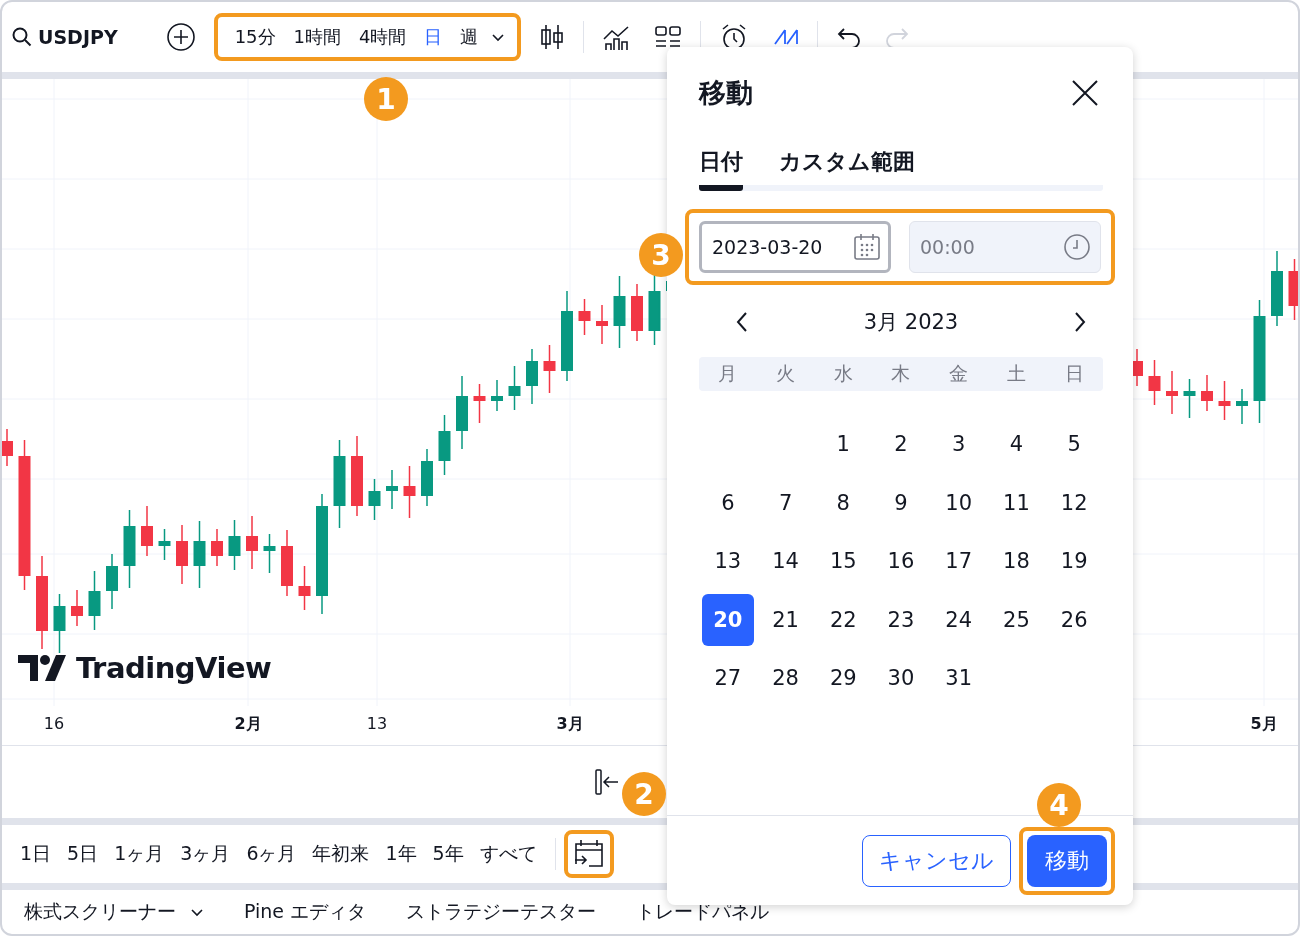  Describe the element at coordinates (305, 912) in the screenshot. I see `panel-tab: Pine エディタ` at that location.